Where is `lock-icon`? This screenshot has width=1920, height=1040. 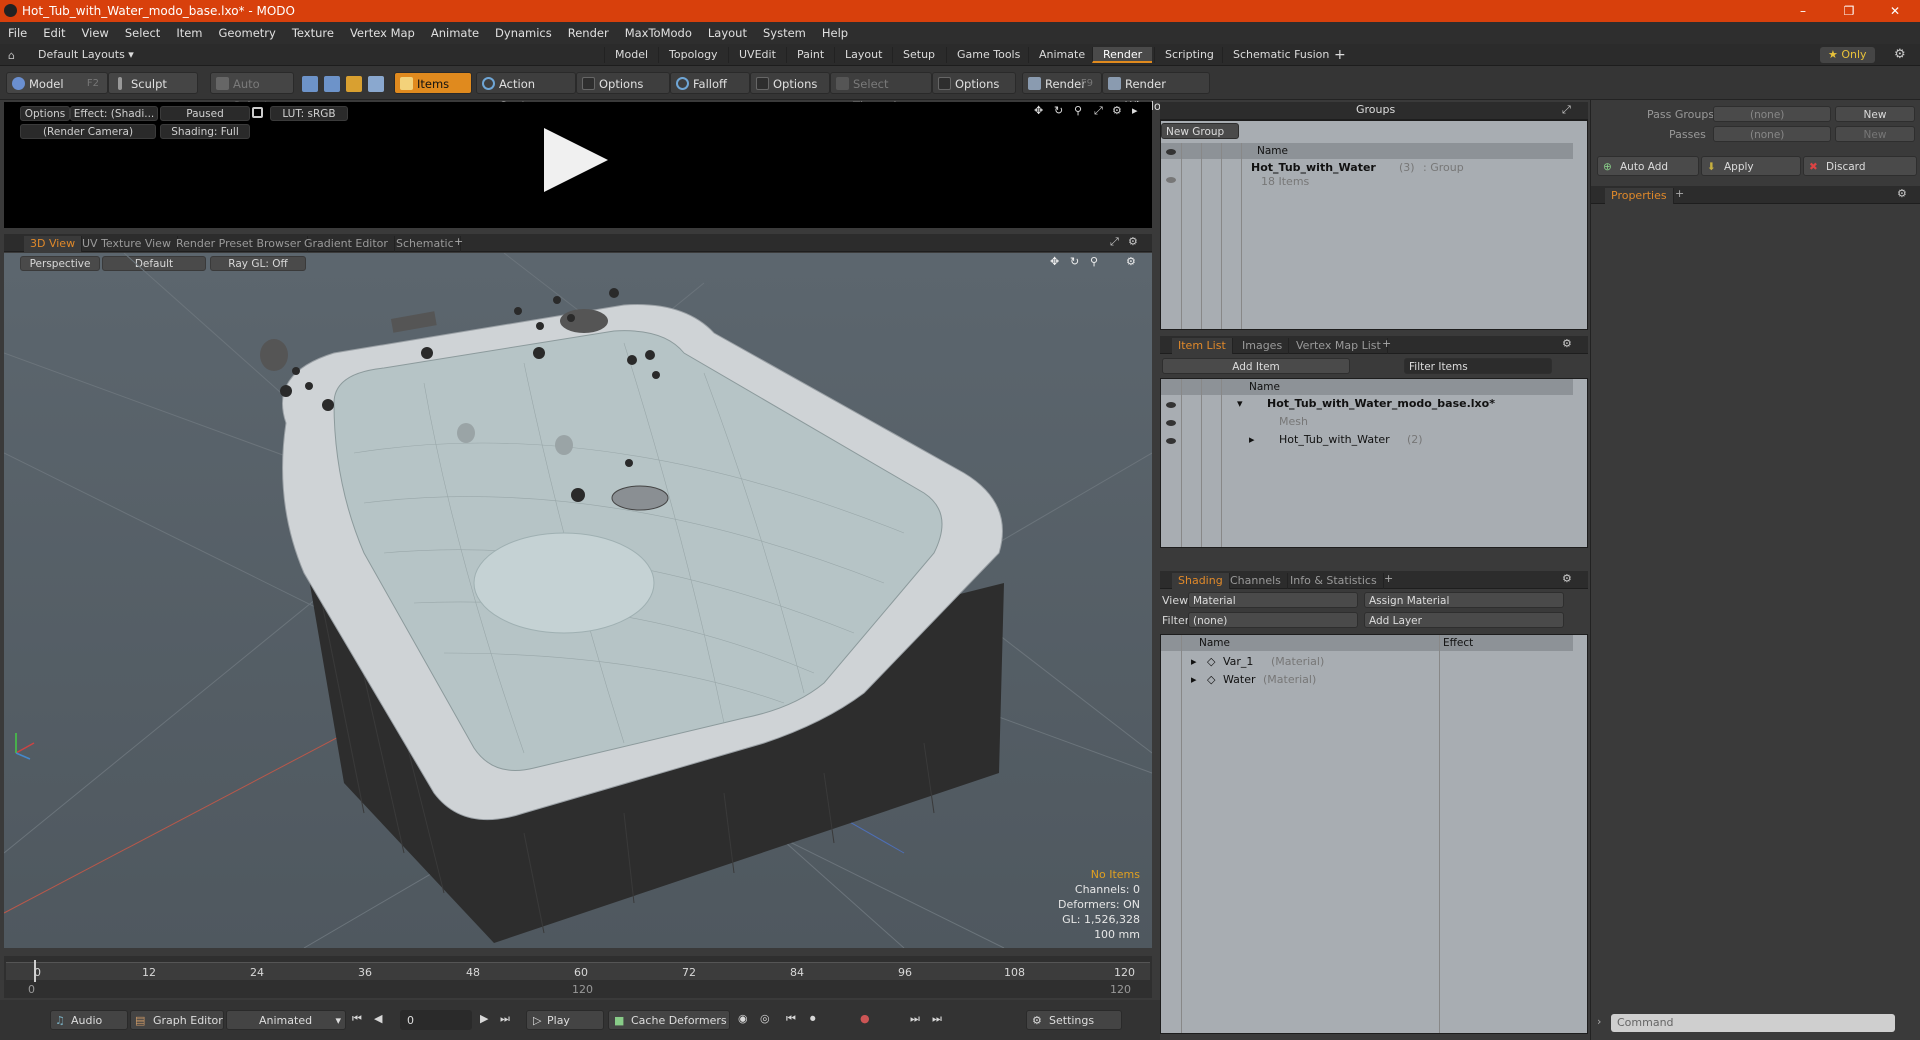 lock-icon is located at coordinates (257, 112).